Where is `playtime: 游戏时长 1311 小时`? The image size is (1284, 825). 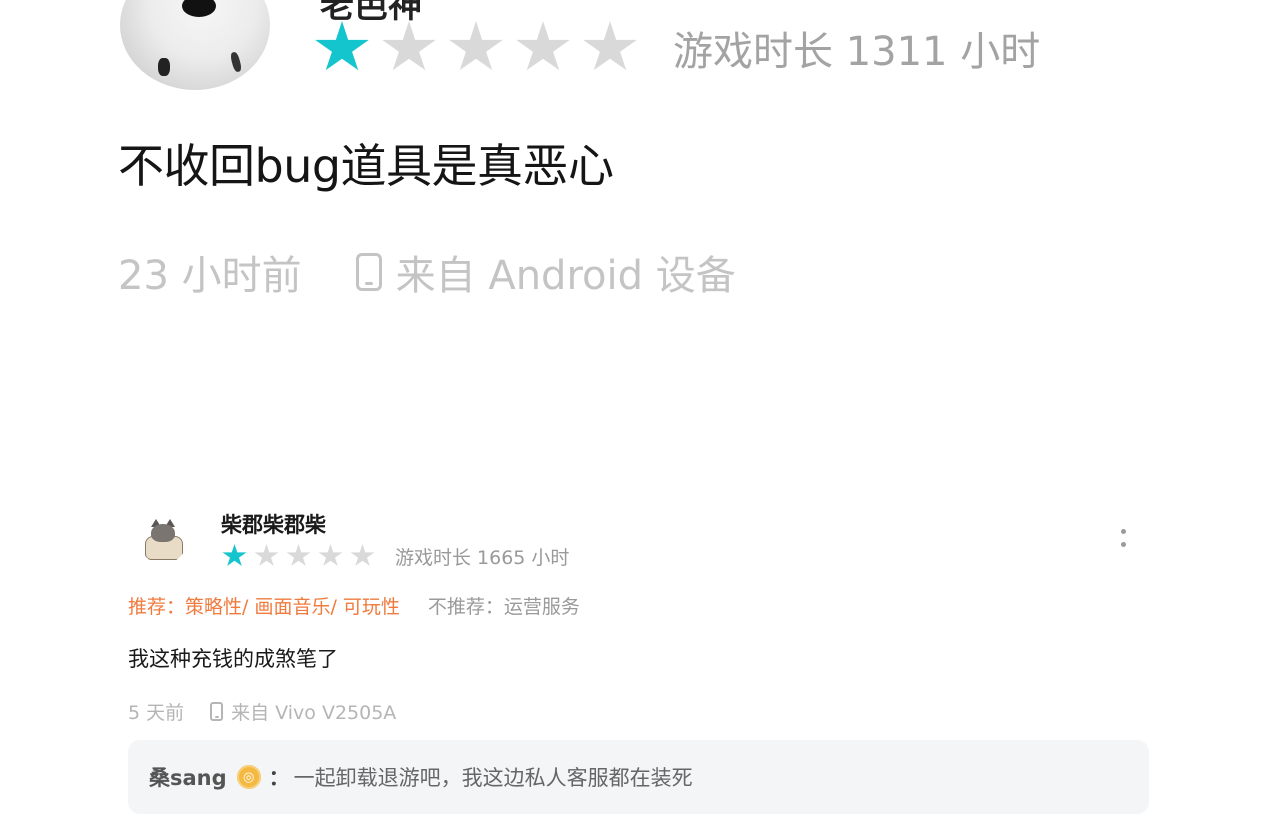 playtime: 游戏时长 1311 小时 is located at coordinates (857, 52).